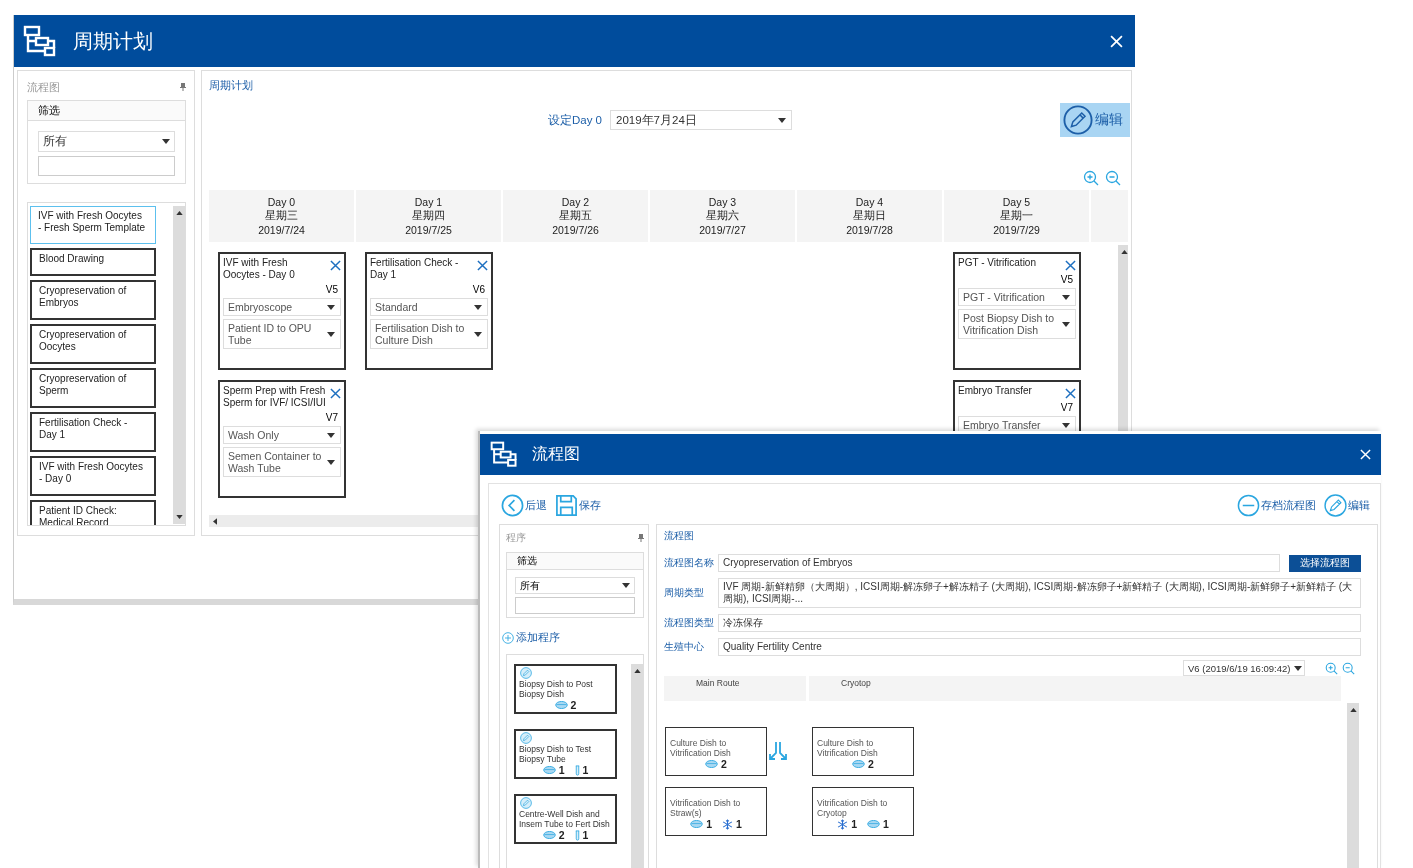 The height and width of the screenshot is (868, 1413). I want to click on step-select: Embryoscope, so click(282, 307).